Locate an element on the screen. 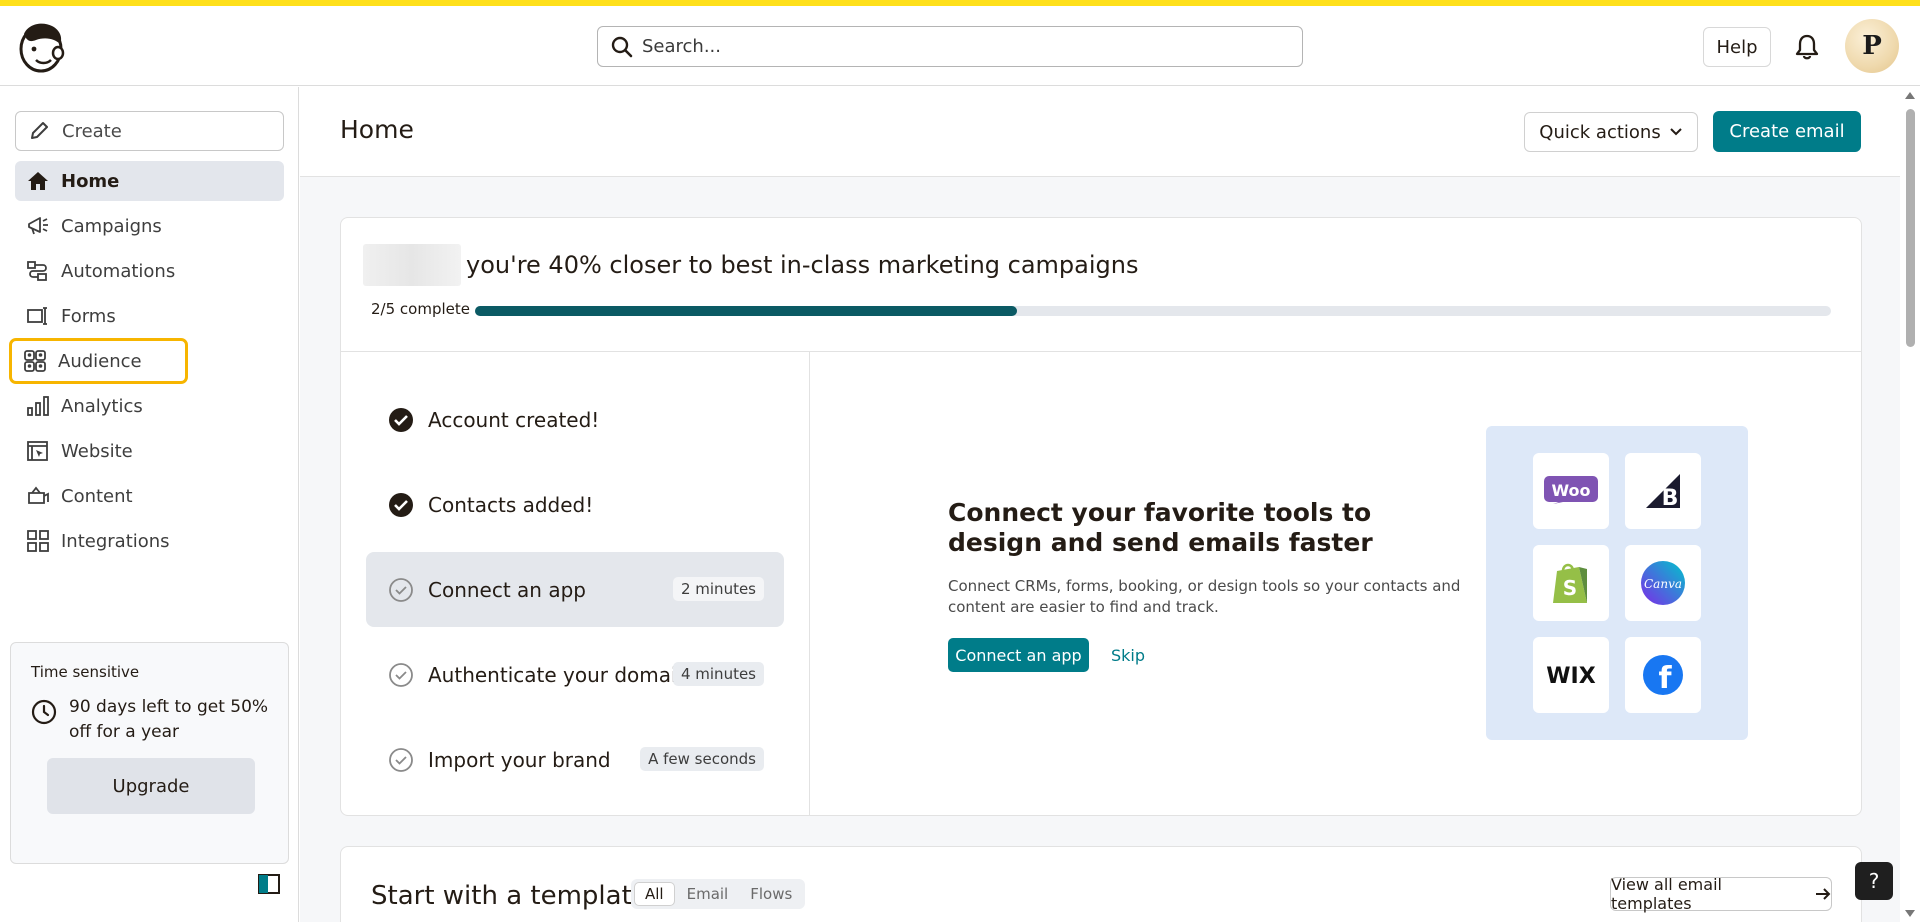 This screenshot has width=1920, height=922. bar-chart-icon is located at coordinates (38, 406).